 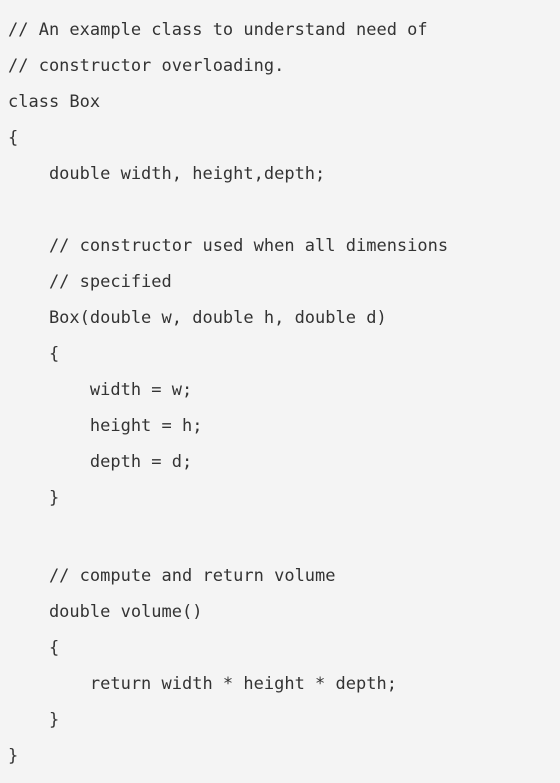 I want to click on code-line-20: }, so click(x=34, y=720).